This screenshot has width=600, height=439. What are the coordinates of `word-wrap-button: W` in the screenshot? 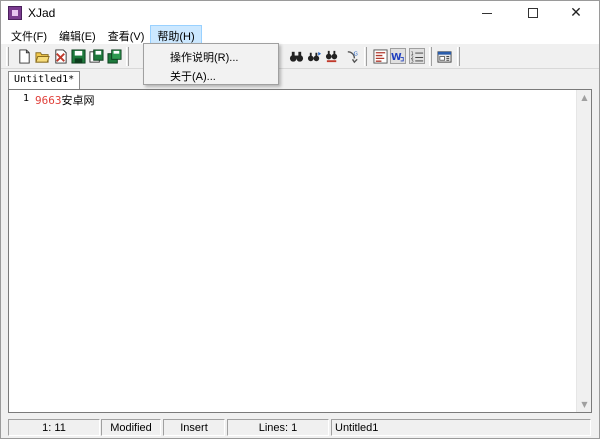 It's located at (398, 56).